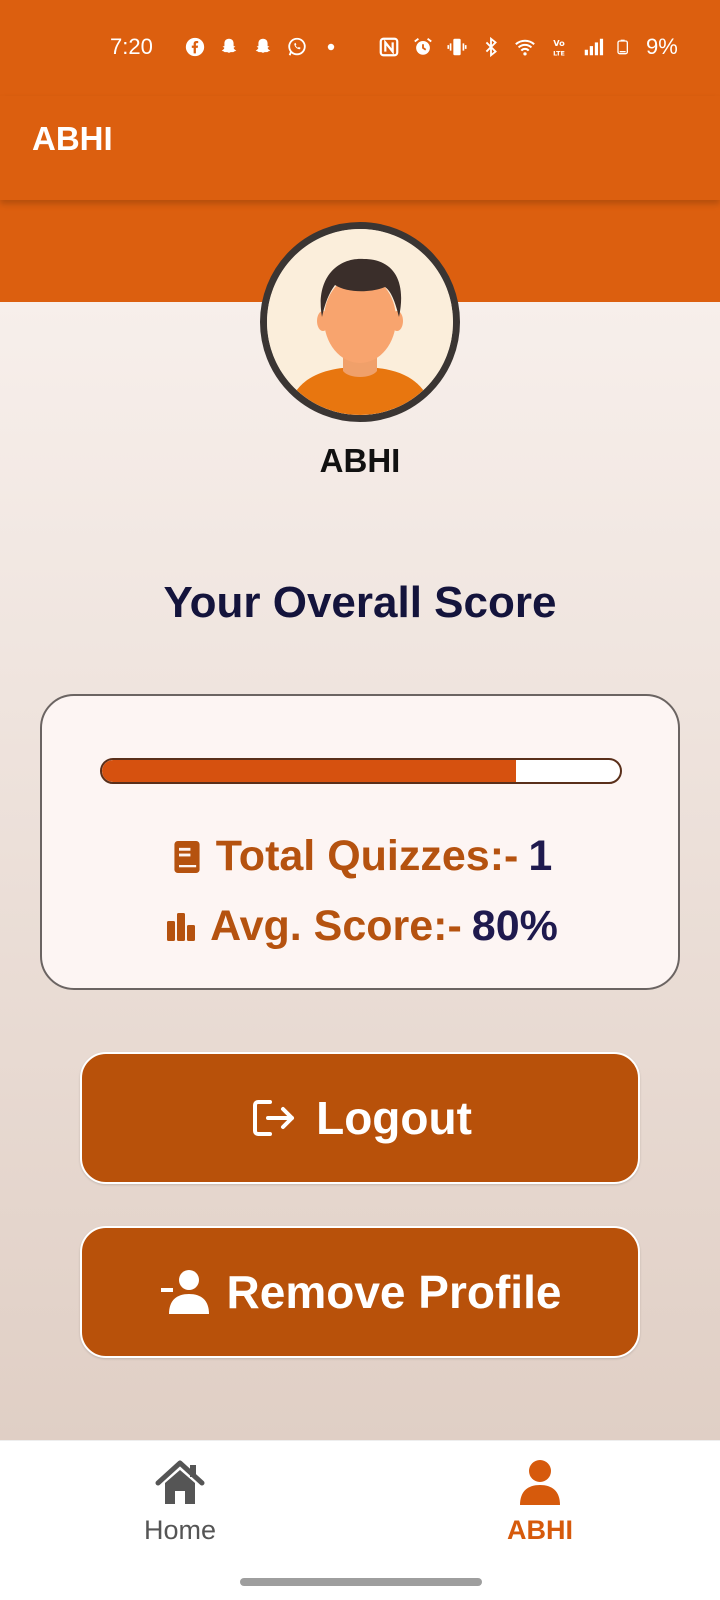 This screenshot has height=1600, width=720. Describe the element at coordinates (540, 1482) in the screenshot. I see `person-icon` at that location.